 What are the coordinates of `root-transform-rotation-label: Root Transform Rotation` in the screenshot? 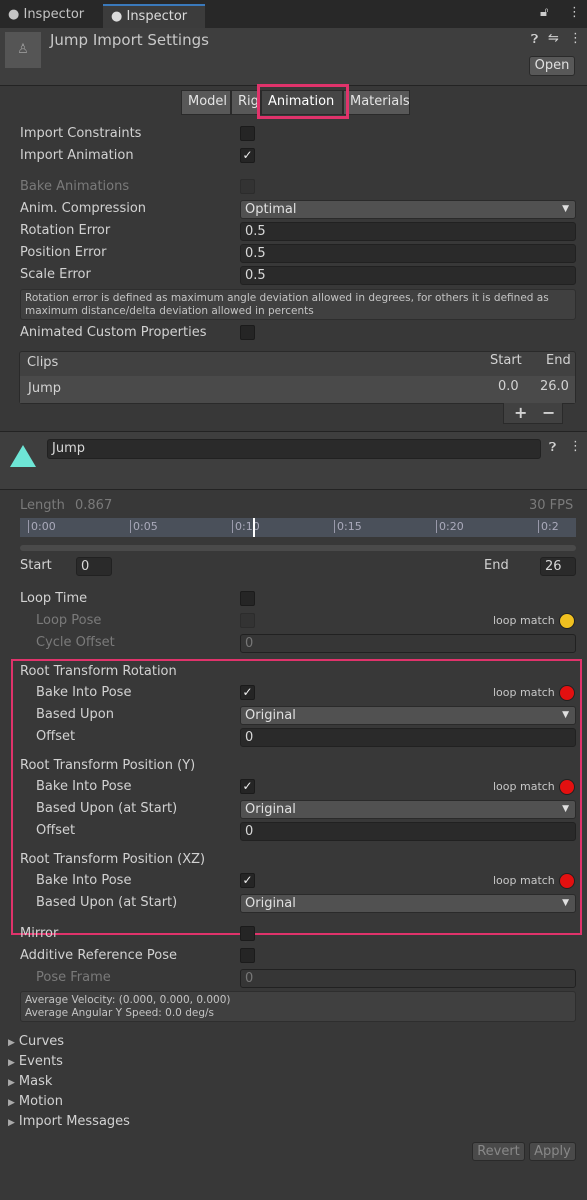 It's located at (98, 671).